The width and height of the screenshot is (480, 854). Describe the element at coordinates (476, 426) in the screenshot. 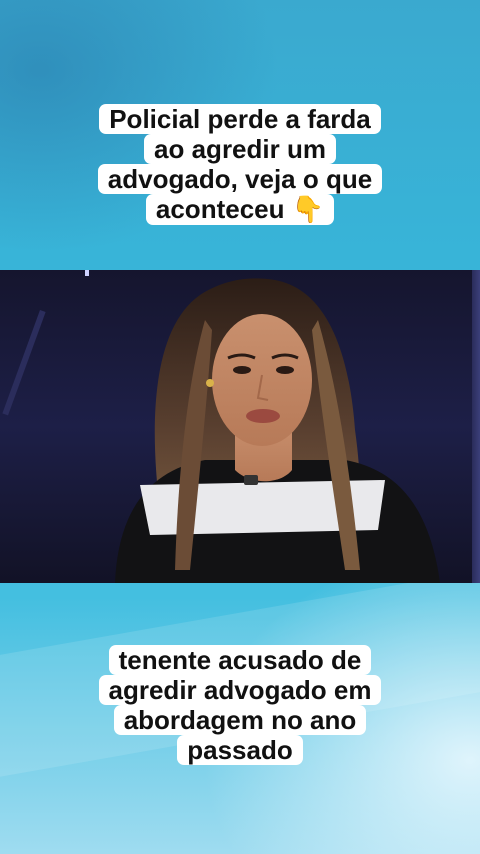

I see `video-frame-edge` at that location.